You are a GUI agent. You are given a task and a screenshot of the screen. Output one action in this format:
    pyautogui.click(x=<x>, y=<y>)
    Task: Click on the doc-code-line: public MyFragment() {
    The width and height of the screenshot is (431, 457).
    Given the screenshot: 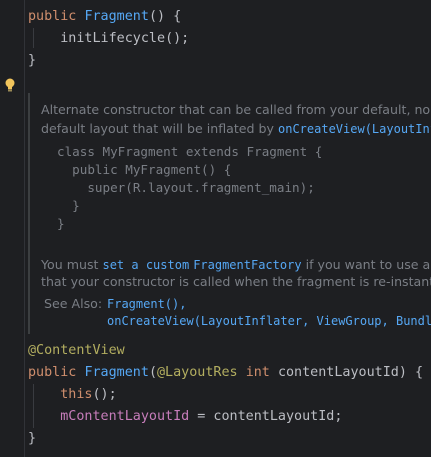 What is the action you would take?
    pyautogui.click(x=144, y=169)
    